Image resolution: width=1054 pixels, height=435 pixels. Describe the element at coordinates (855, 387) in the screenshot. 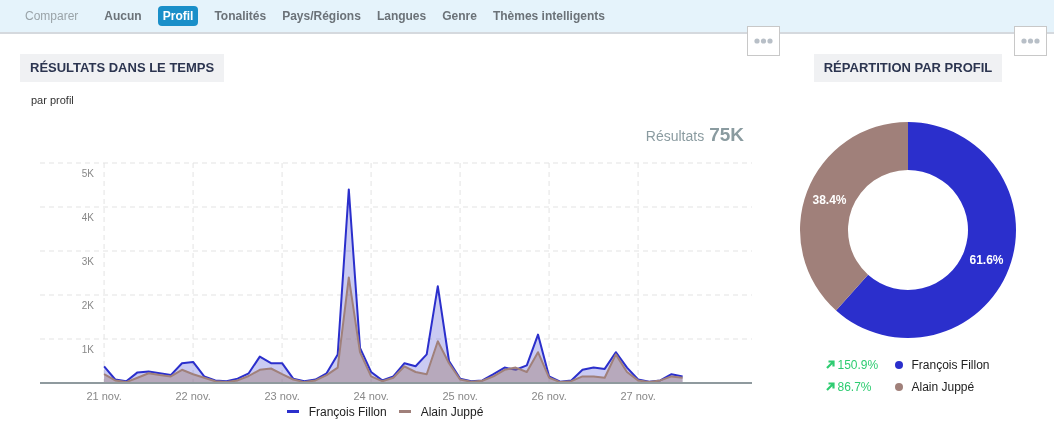

I see `change-value: 86.7%` at that location.